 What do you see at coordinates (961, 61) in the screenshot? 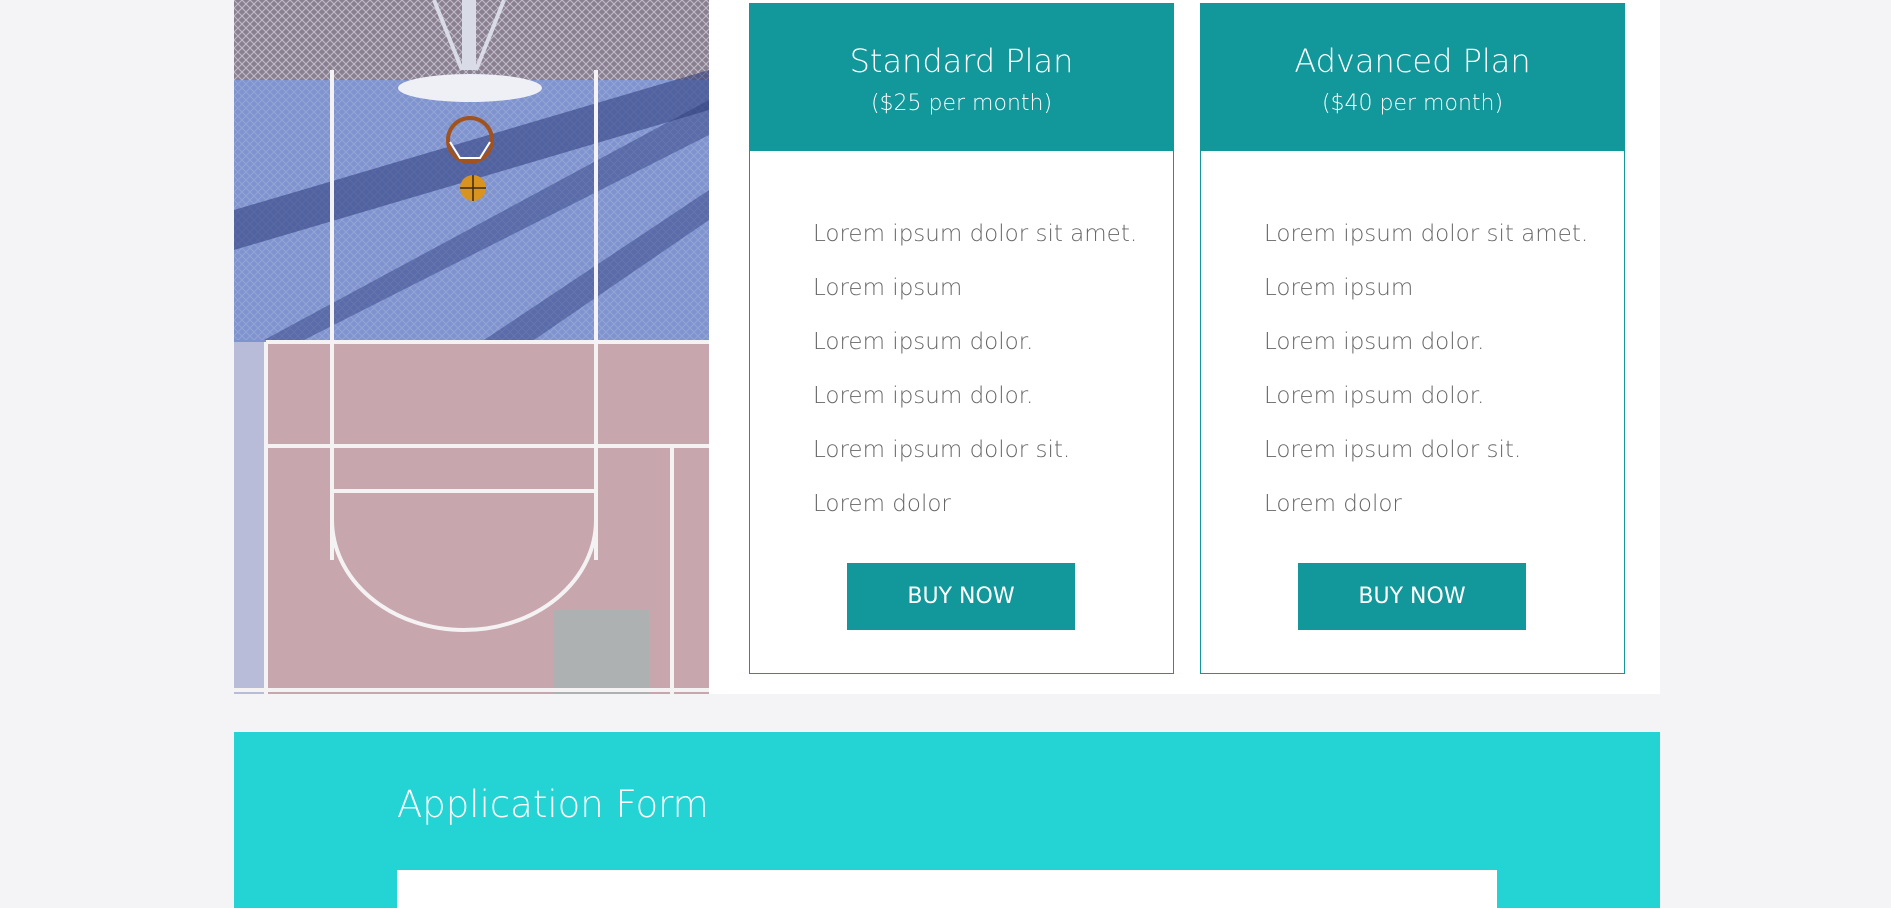
I see `plan-name: Standard Plan` at bounding box center [961, 61].